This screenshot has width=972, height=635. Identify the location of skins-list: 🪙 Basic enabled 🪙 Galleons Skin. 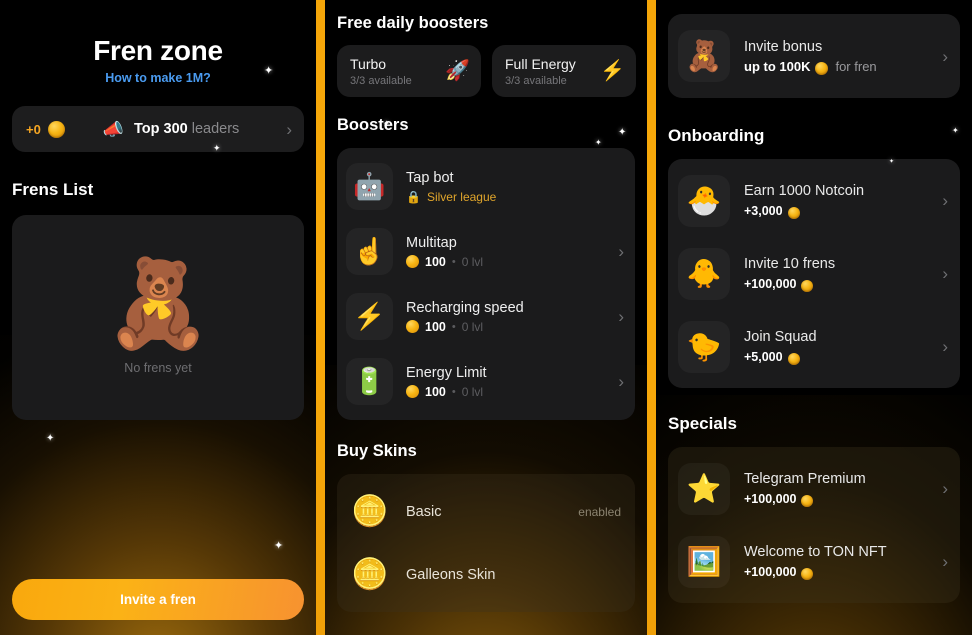
(486, 543).